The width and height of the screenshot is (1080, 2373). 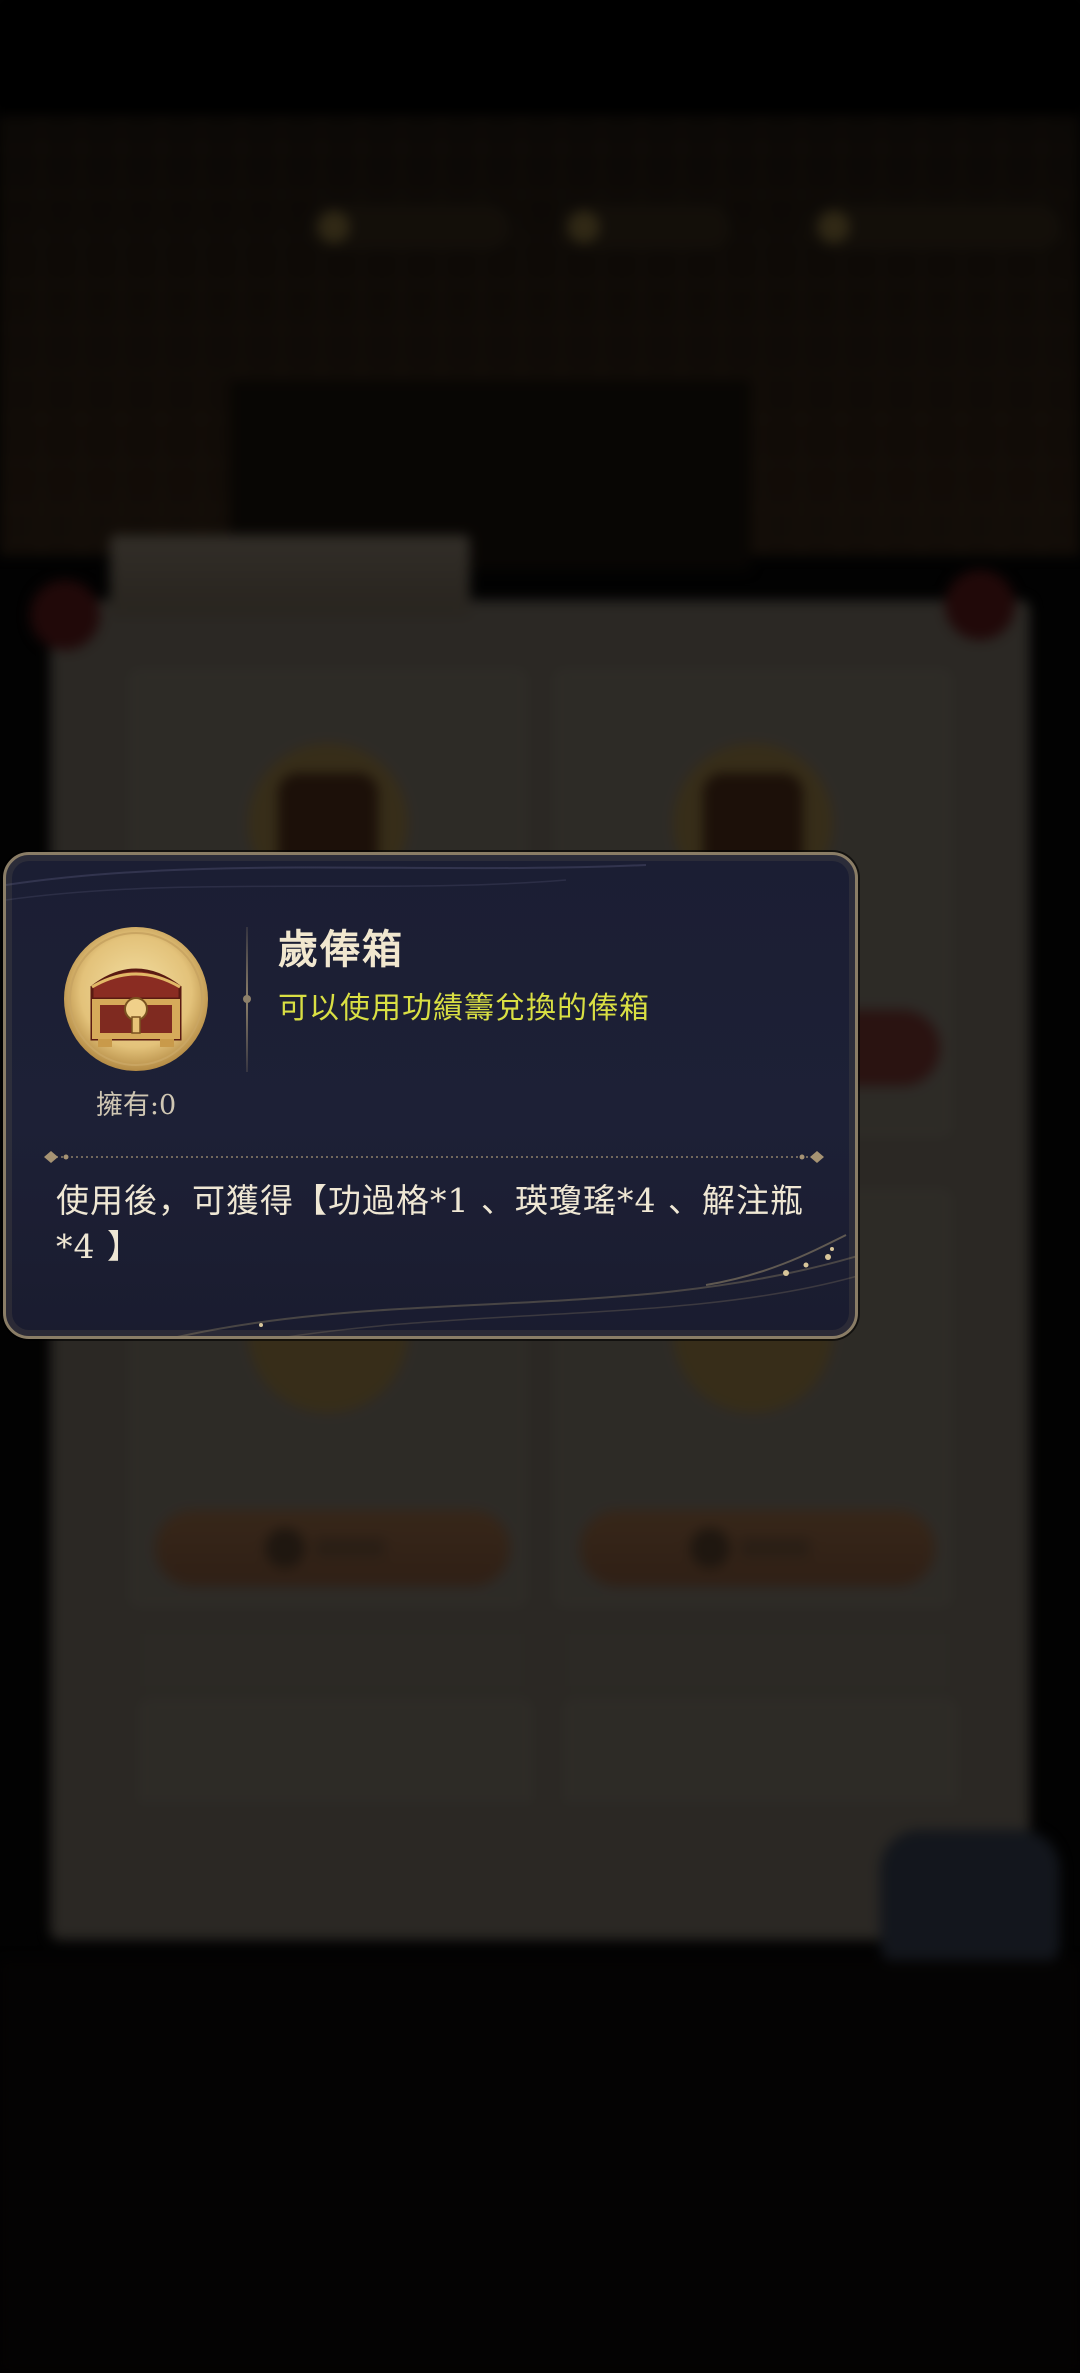 What do you see at coordinates (247, 999) in the screenshot?
I see `divider-ornament` at bounding box center [247, 999].